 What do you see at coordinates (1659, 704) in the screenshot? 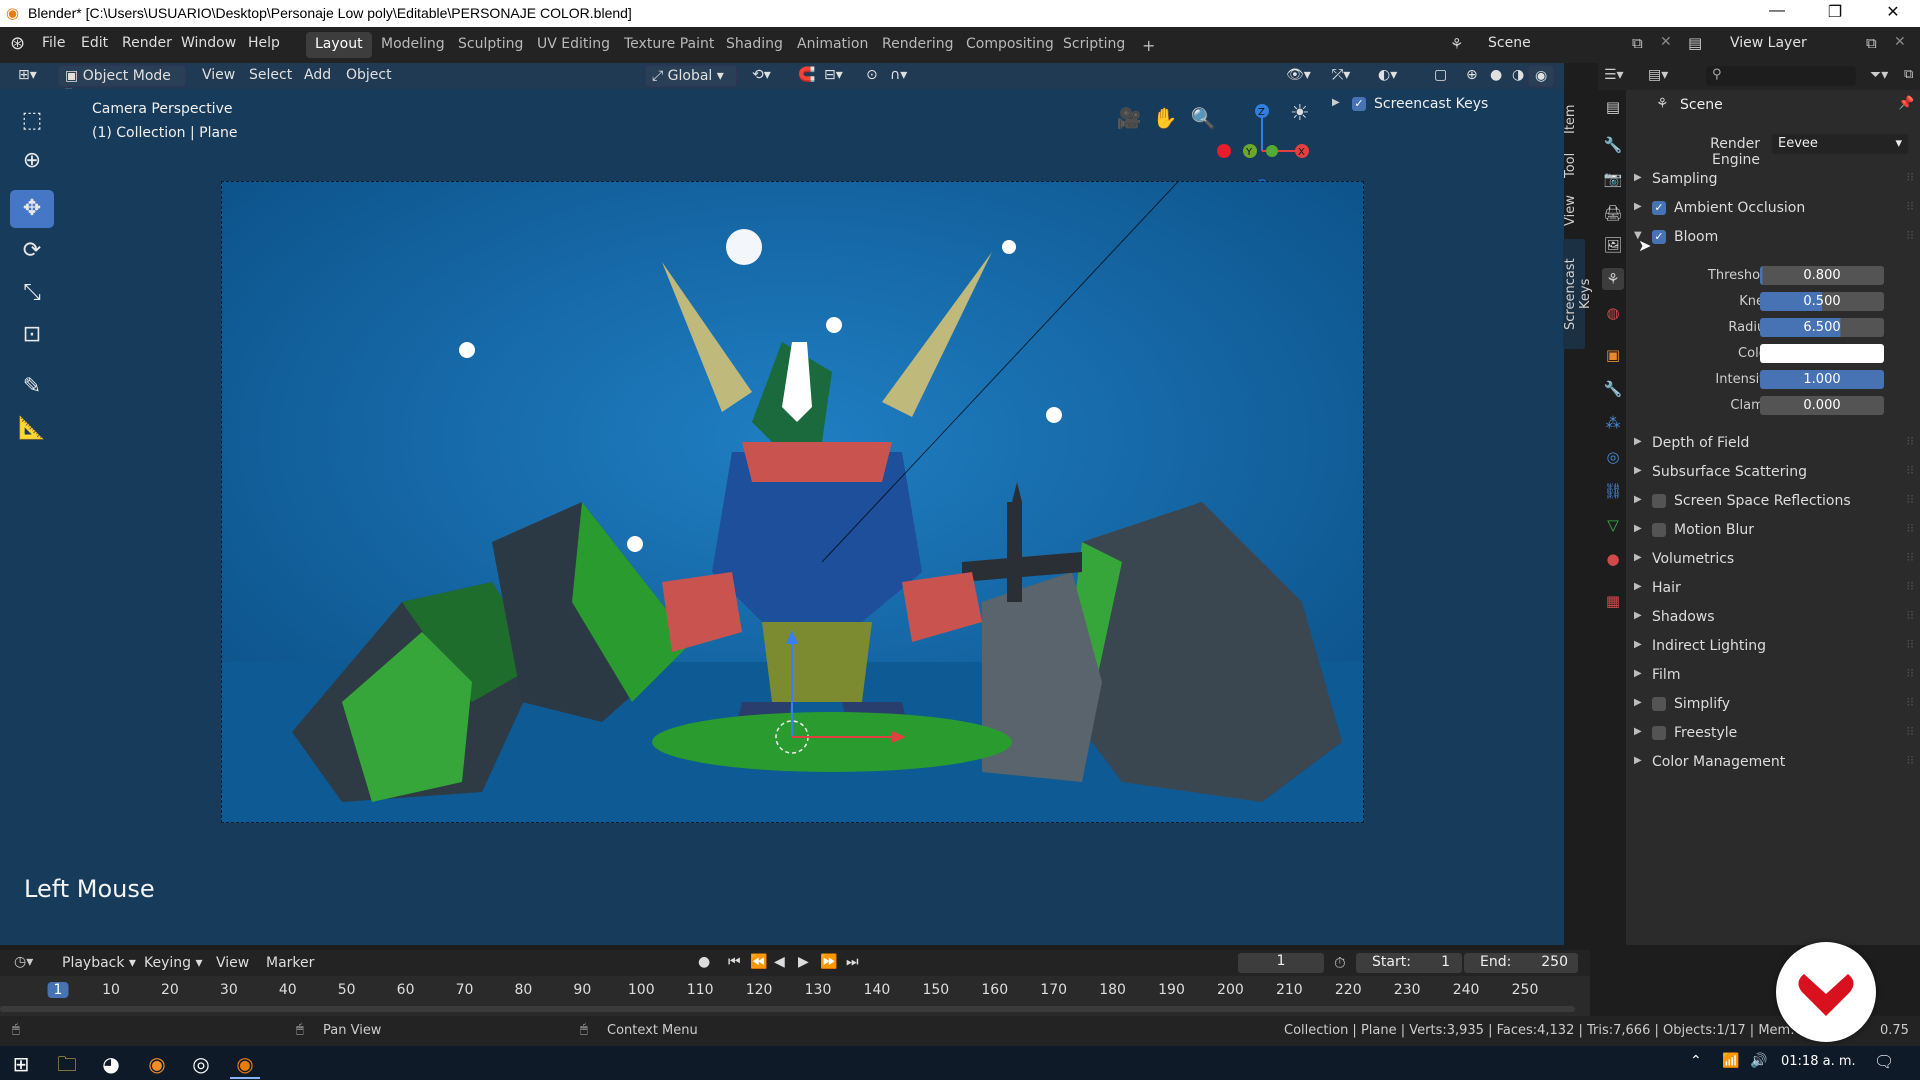
I see `simplify-checkbox` at bounding box center [1659, 704].